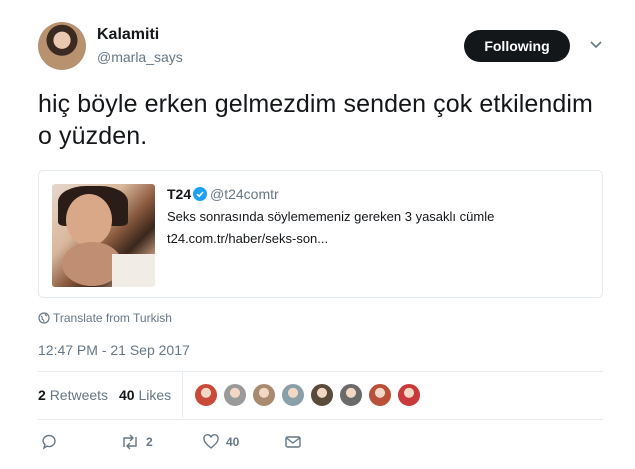  Describe the element at coordinates (145, 395) in the screenshot. I see `likes-stat: 40 Likes` at that location.